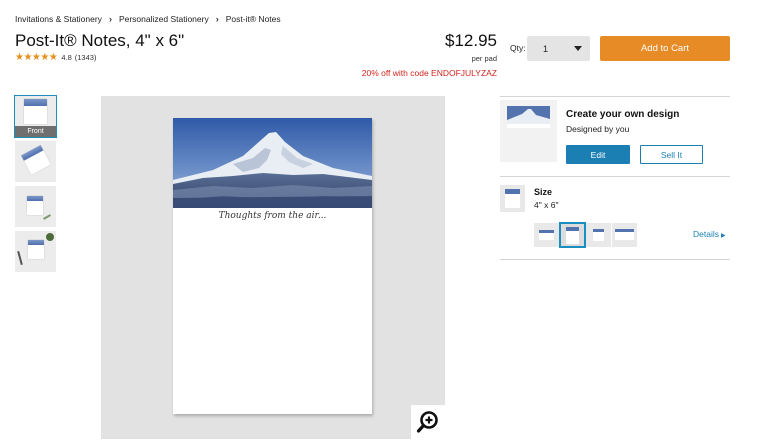  Describe the element at coordinates (35, 131) in the screenshot. I see `thumbnail-label: Front` at that location.